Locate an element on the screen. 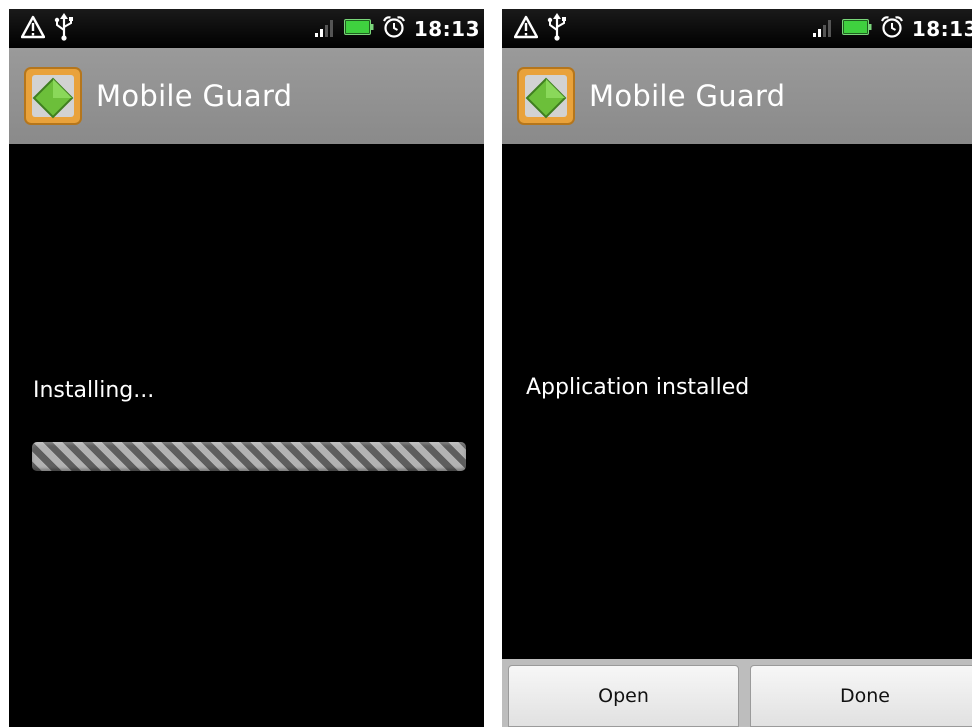 This screenshot has width=972, height=727. done-button: Done is located at coordinates (861, 696).